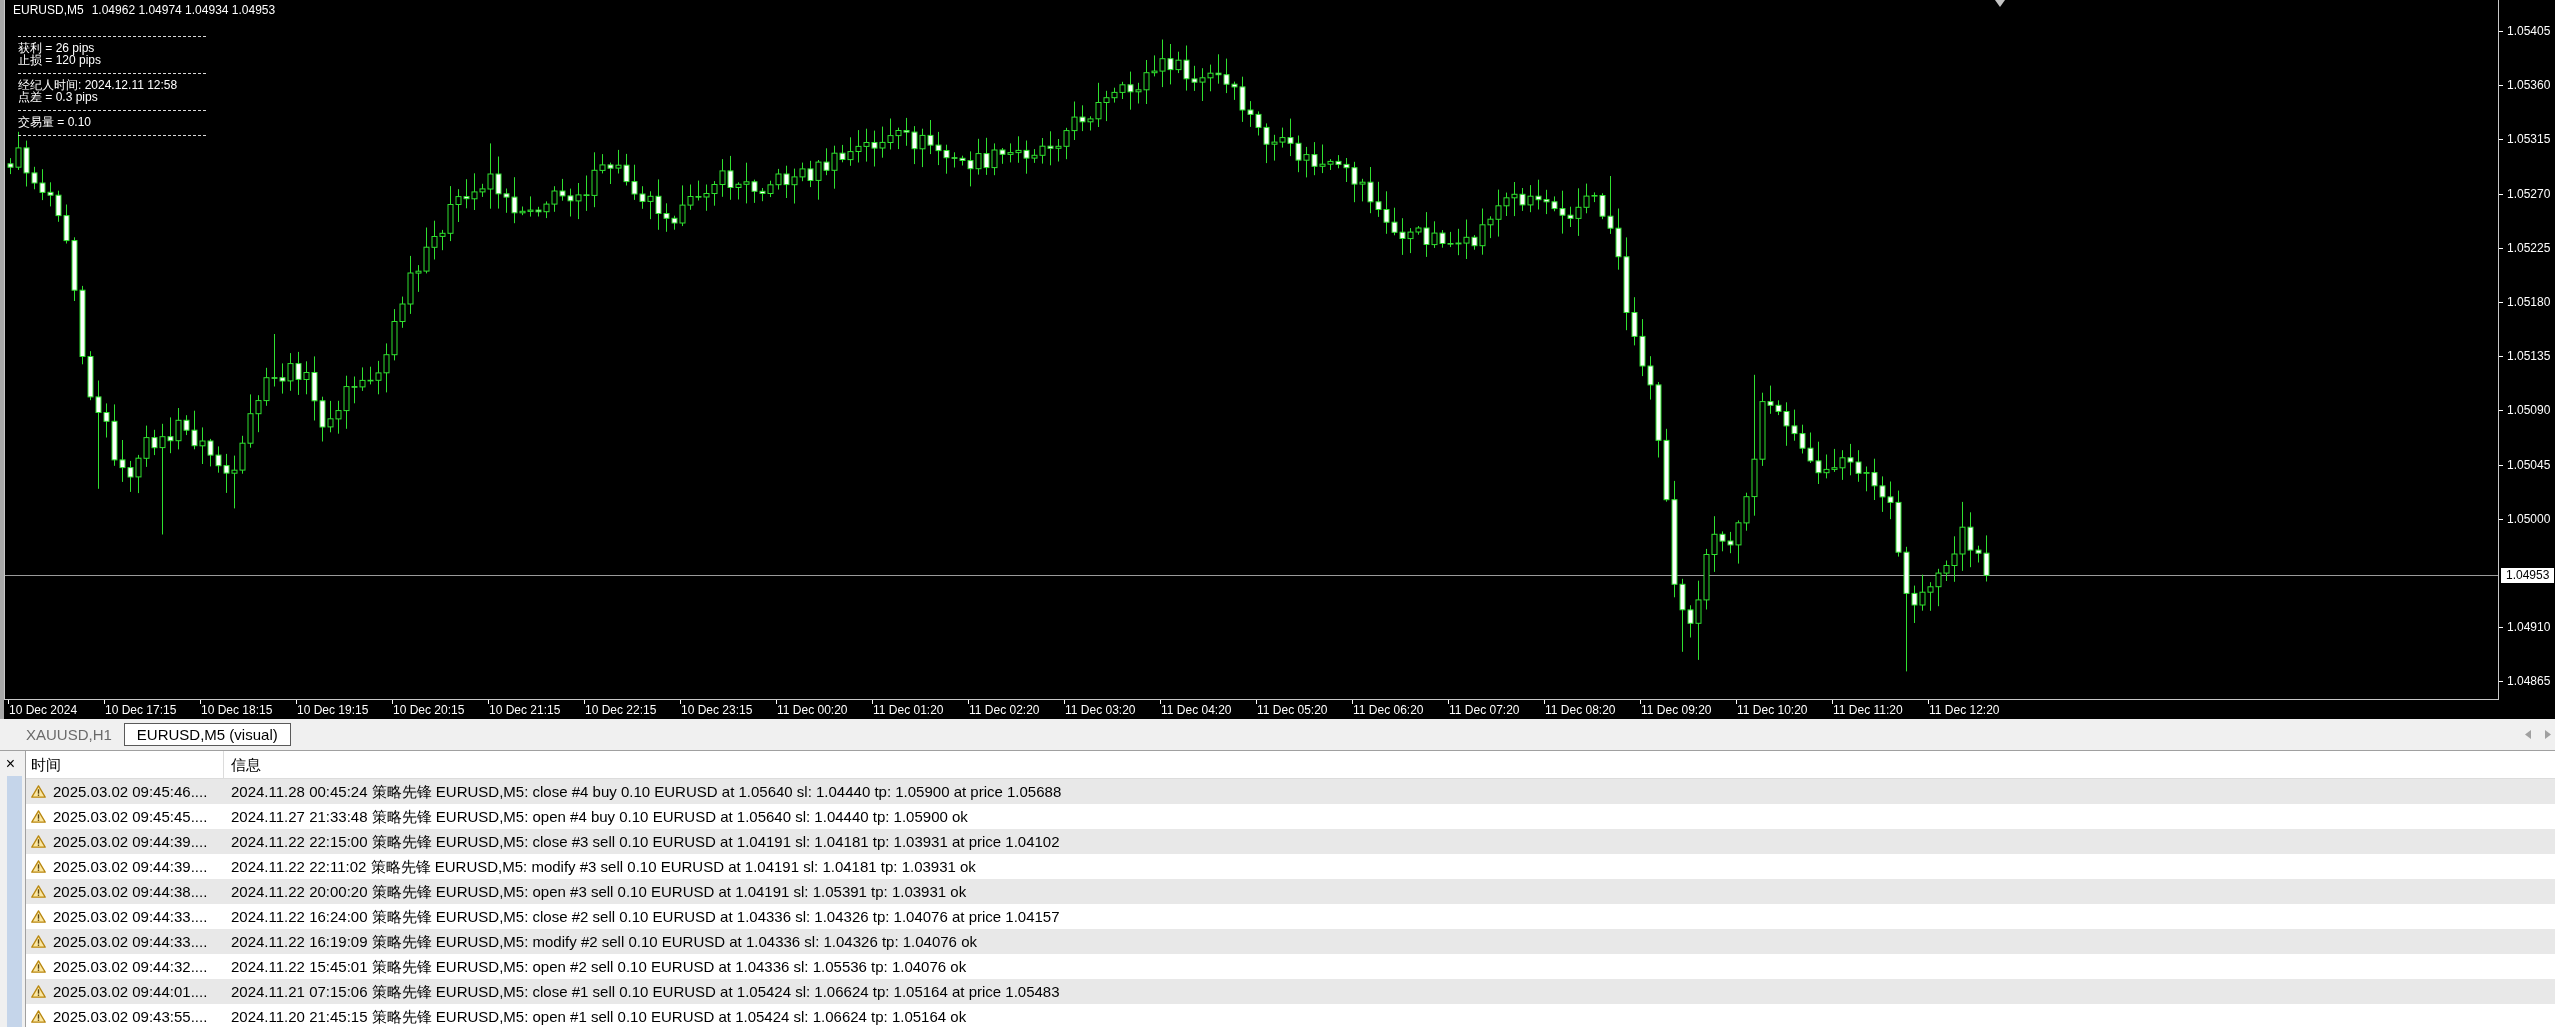 This screenshot has height=1027, width=2555. I want to click on log-message: 2024.11.22 15:45:01 策略先锋 EURUSD,M5: open #2 sell 0.10 EURUSD at 1.04336 sl: 1.05536 tp: 1.04076 ok, so click(598, 967).